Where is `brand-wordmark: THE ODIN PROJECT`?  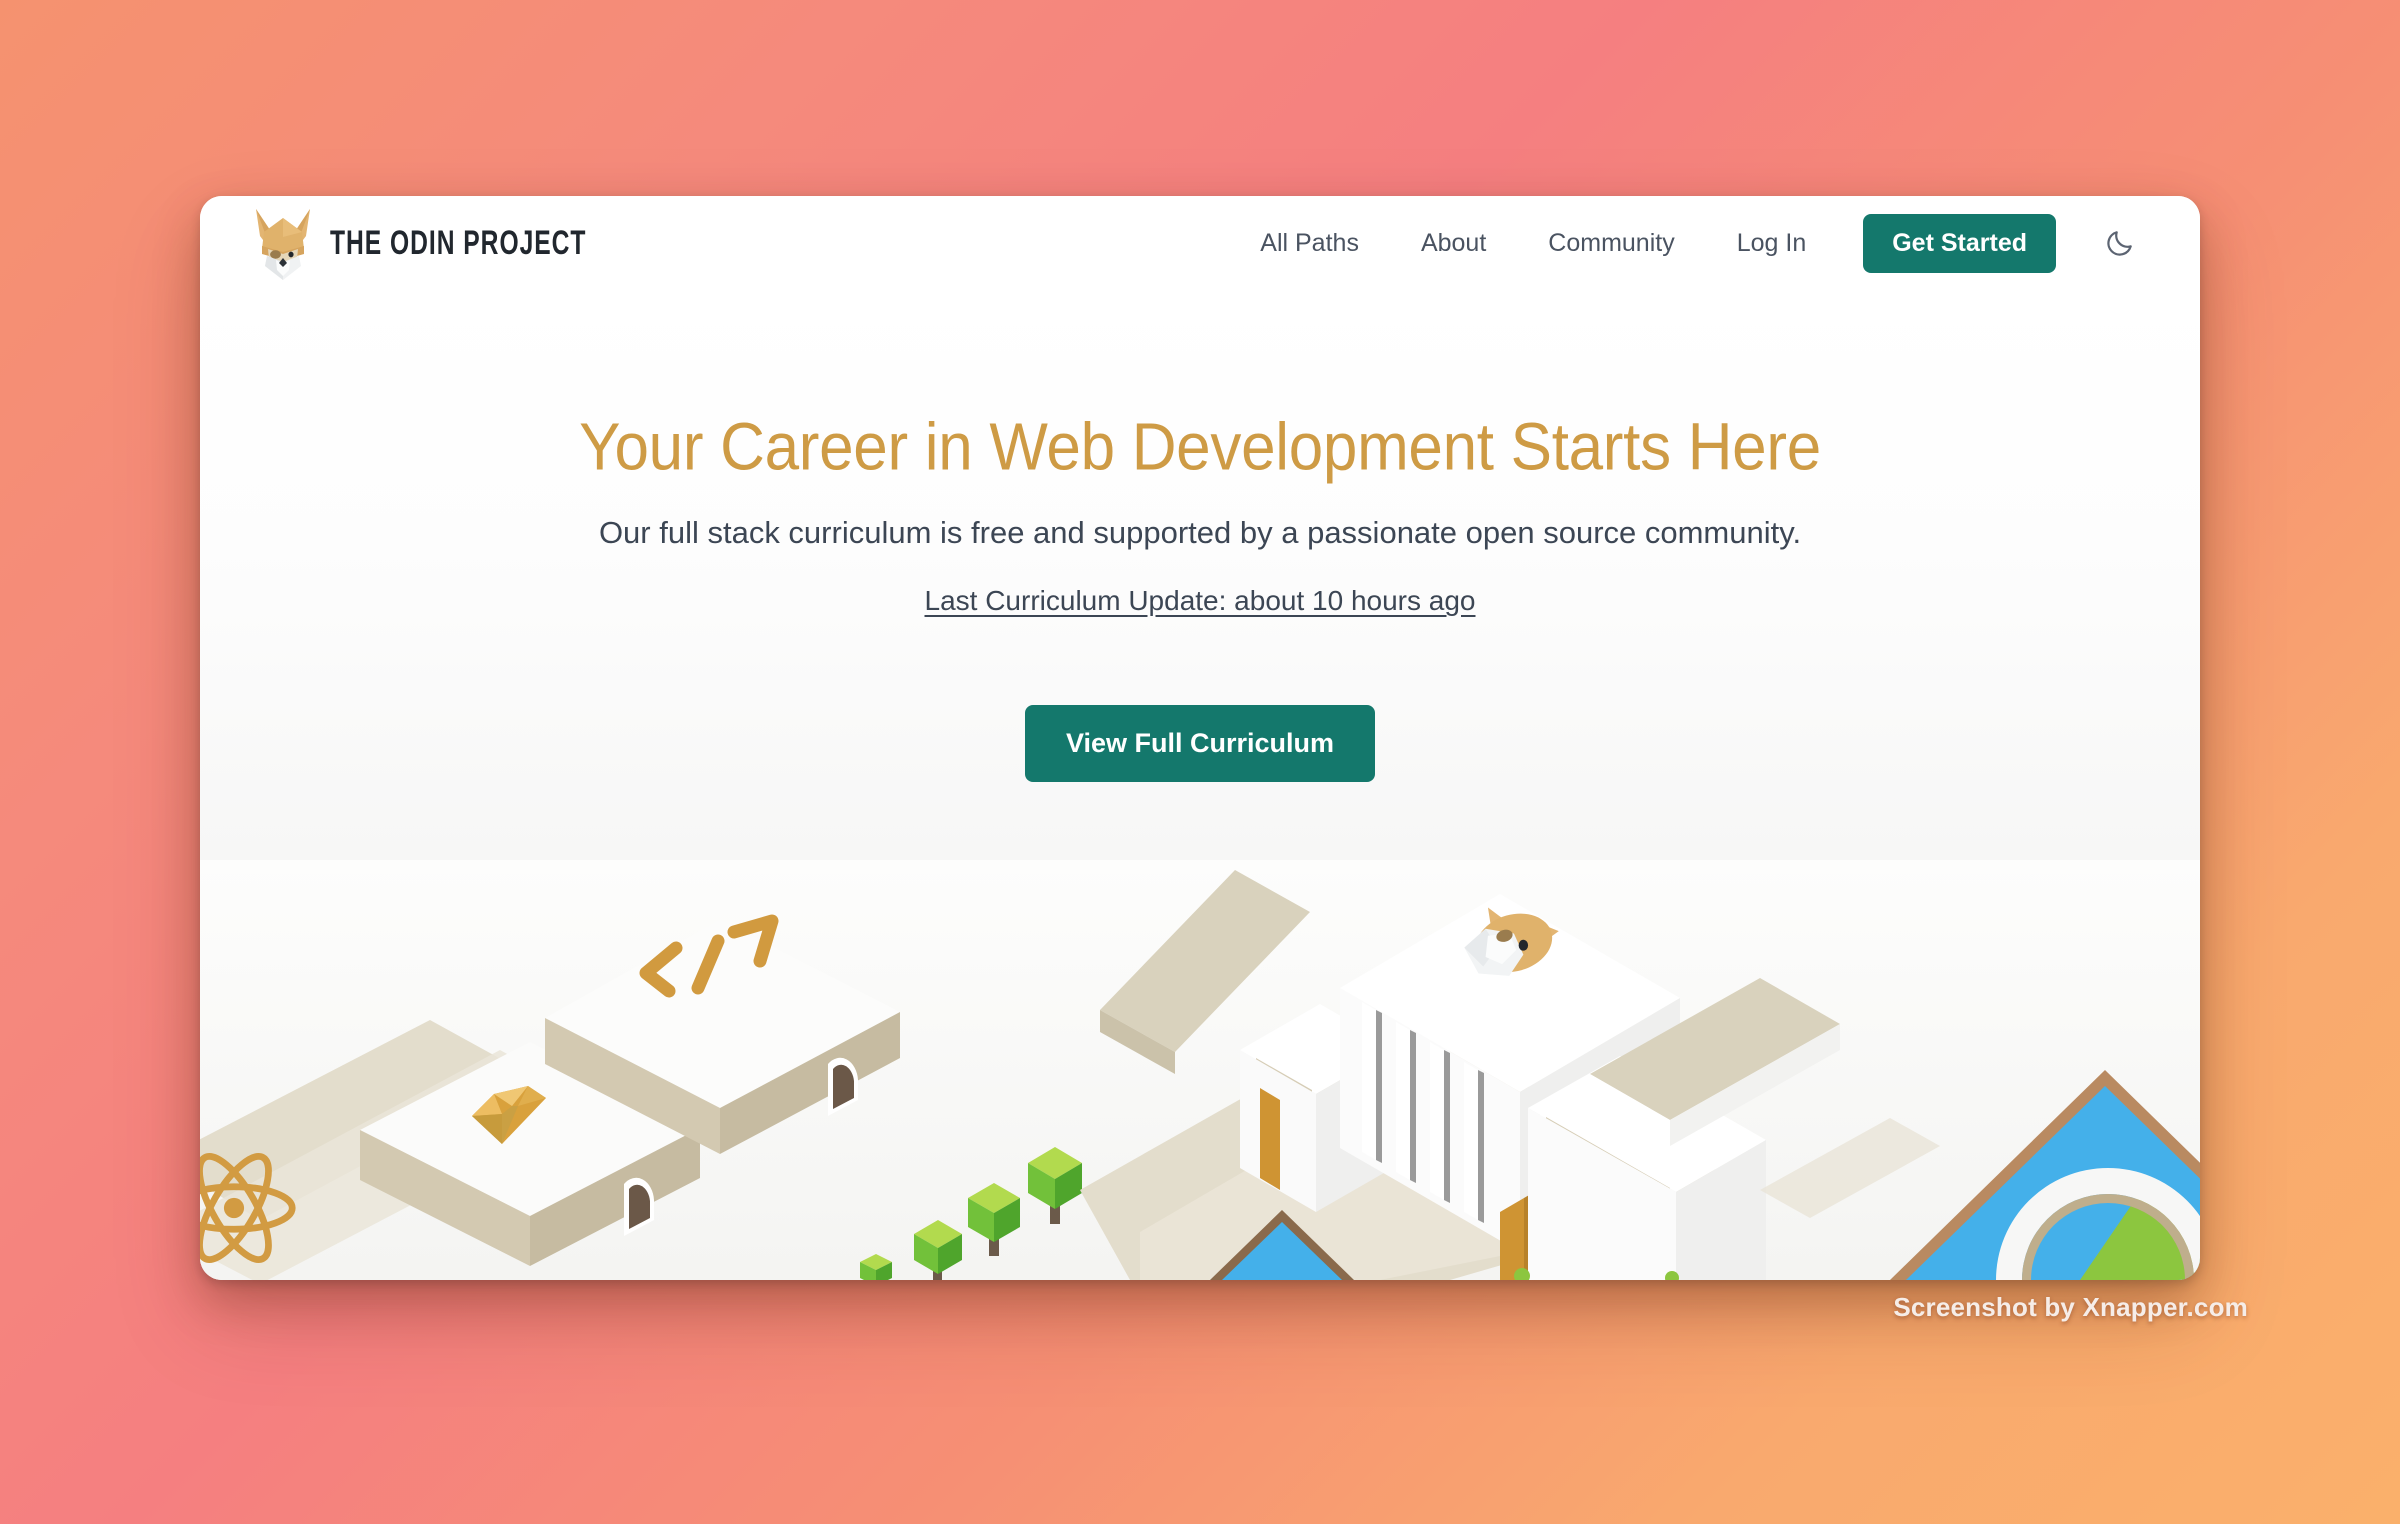 brand-wordmark: THE ODIN PROJECT is located at coordinates (458, 242).